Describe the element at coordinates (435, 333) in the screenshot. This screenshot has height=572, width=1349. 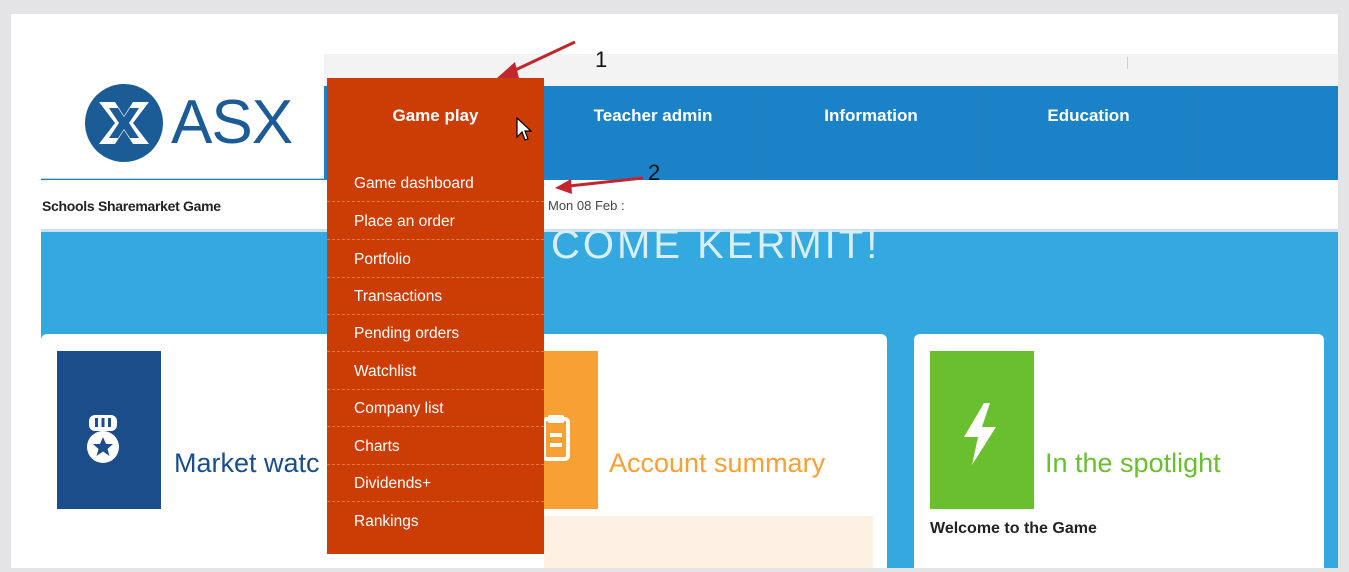
I see `menu-item-pending-orders: Pending orders` at that location.